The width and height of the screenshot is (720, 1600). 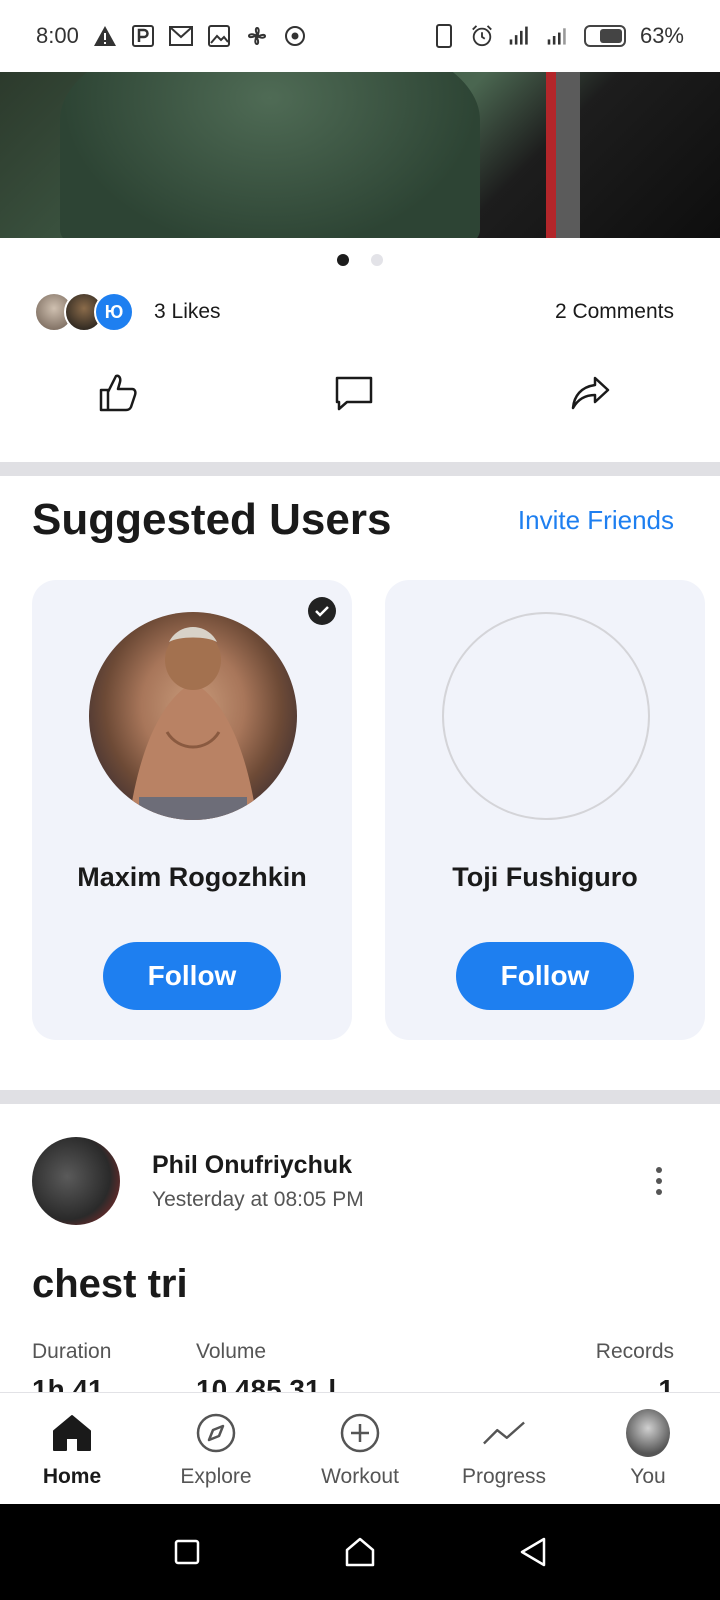 What do you see at coordinates (634, 1351) in the screenshot?
I see `stat-label-records: Records` at bounding box center [634, 1351].